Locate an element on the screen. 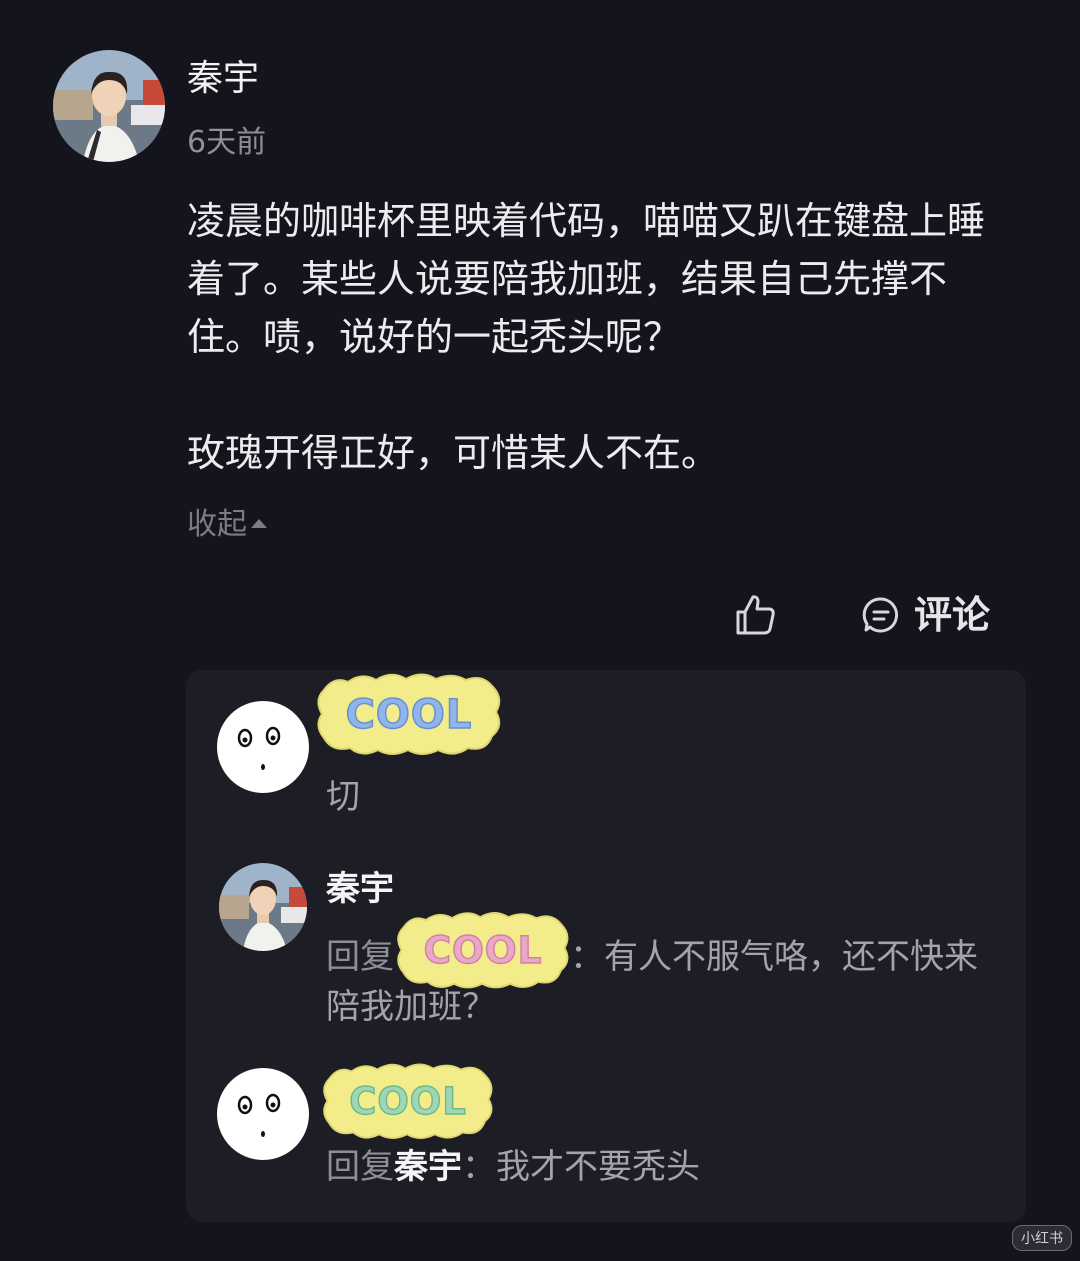 The width and height of the screenshot is (1080, 1261). collapse-label: 收起 is located at coordinates (217, 524).